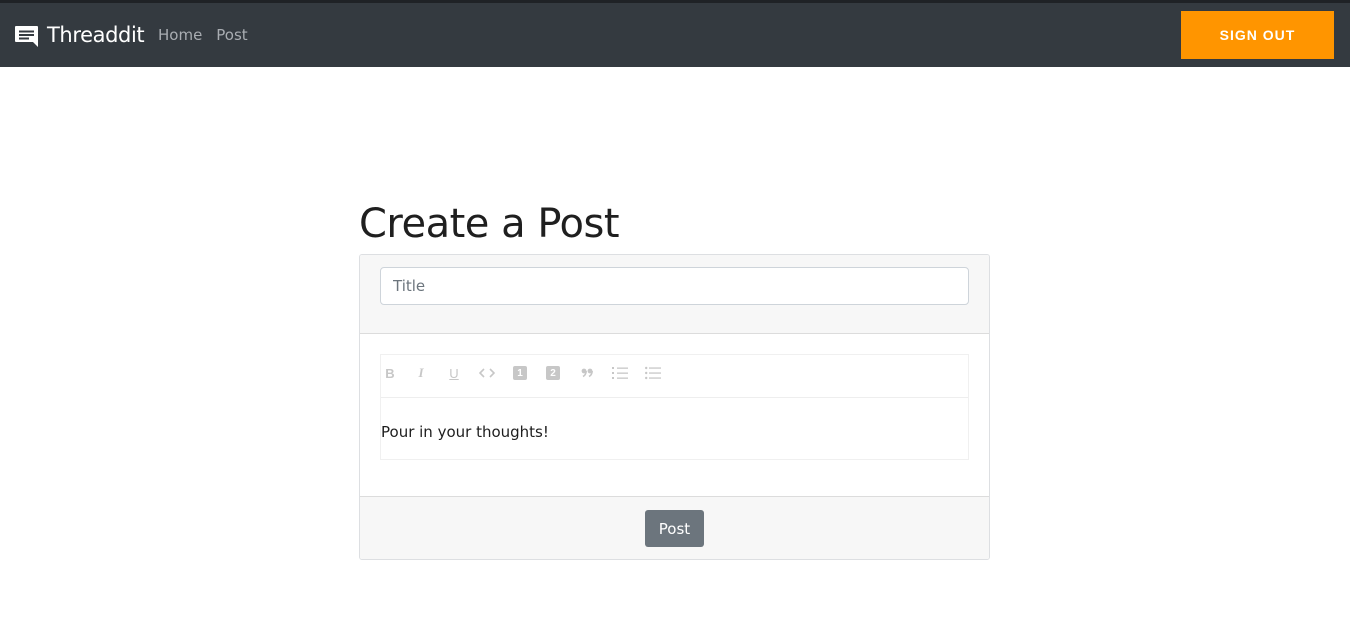 The height and width of the screenshot is (626, 1350). I want to click on italic-button: I, so click(421, 373).